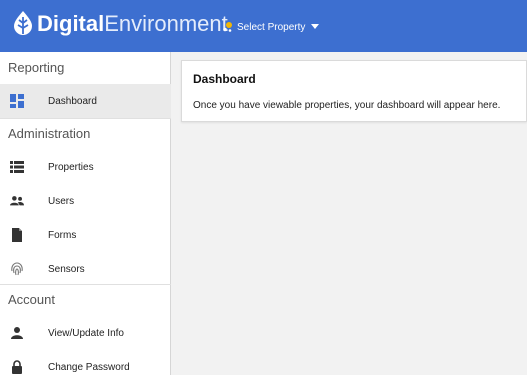 This screenshot has height=375, width=527. Describe the element at coordinates (17, 101) in the screenshot. I see `dashboard-icon` at that location.